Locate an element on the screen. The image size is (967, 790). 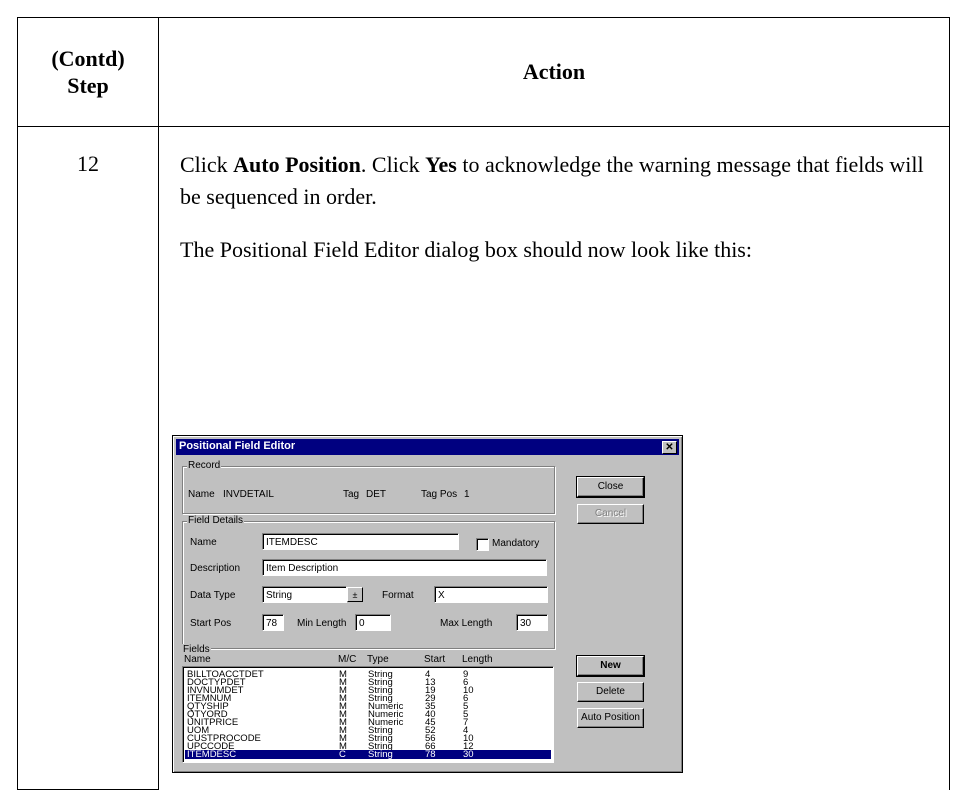
close-icon: ✕ is located at coordinates (669, 447).